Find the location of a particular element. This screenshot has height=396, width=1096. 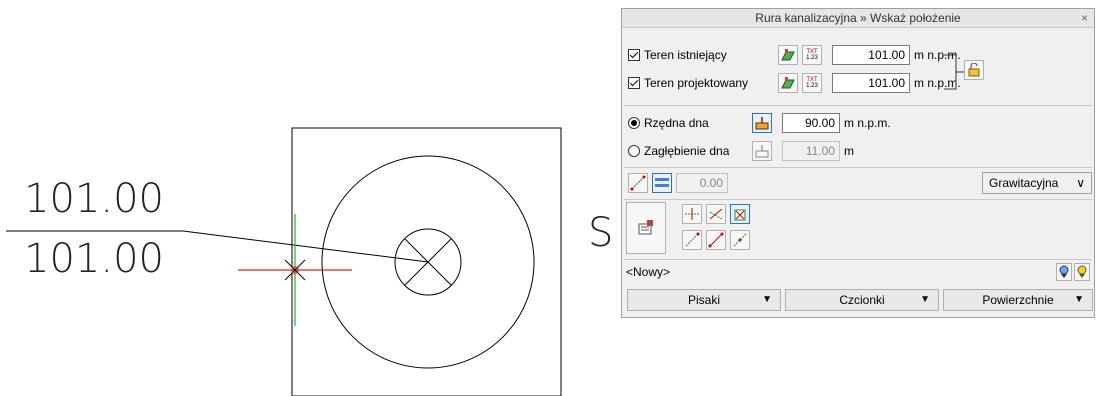

angle-pipe-icon is located at coordinates (716, 214).